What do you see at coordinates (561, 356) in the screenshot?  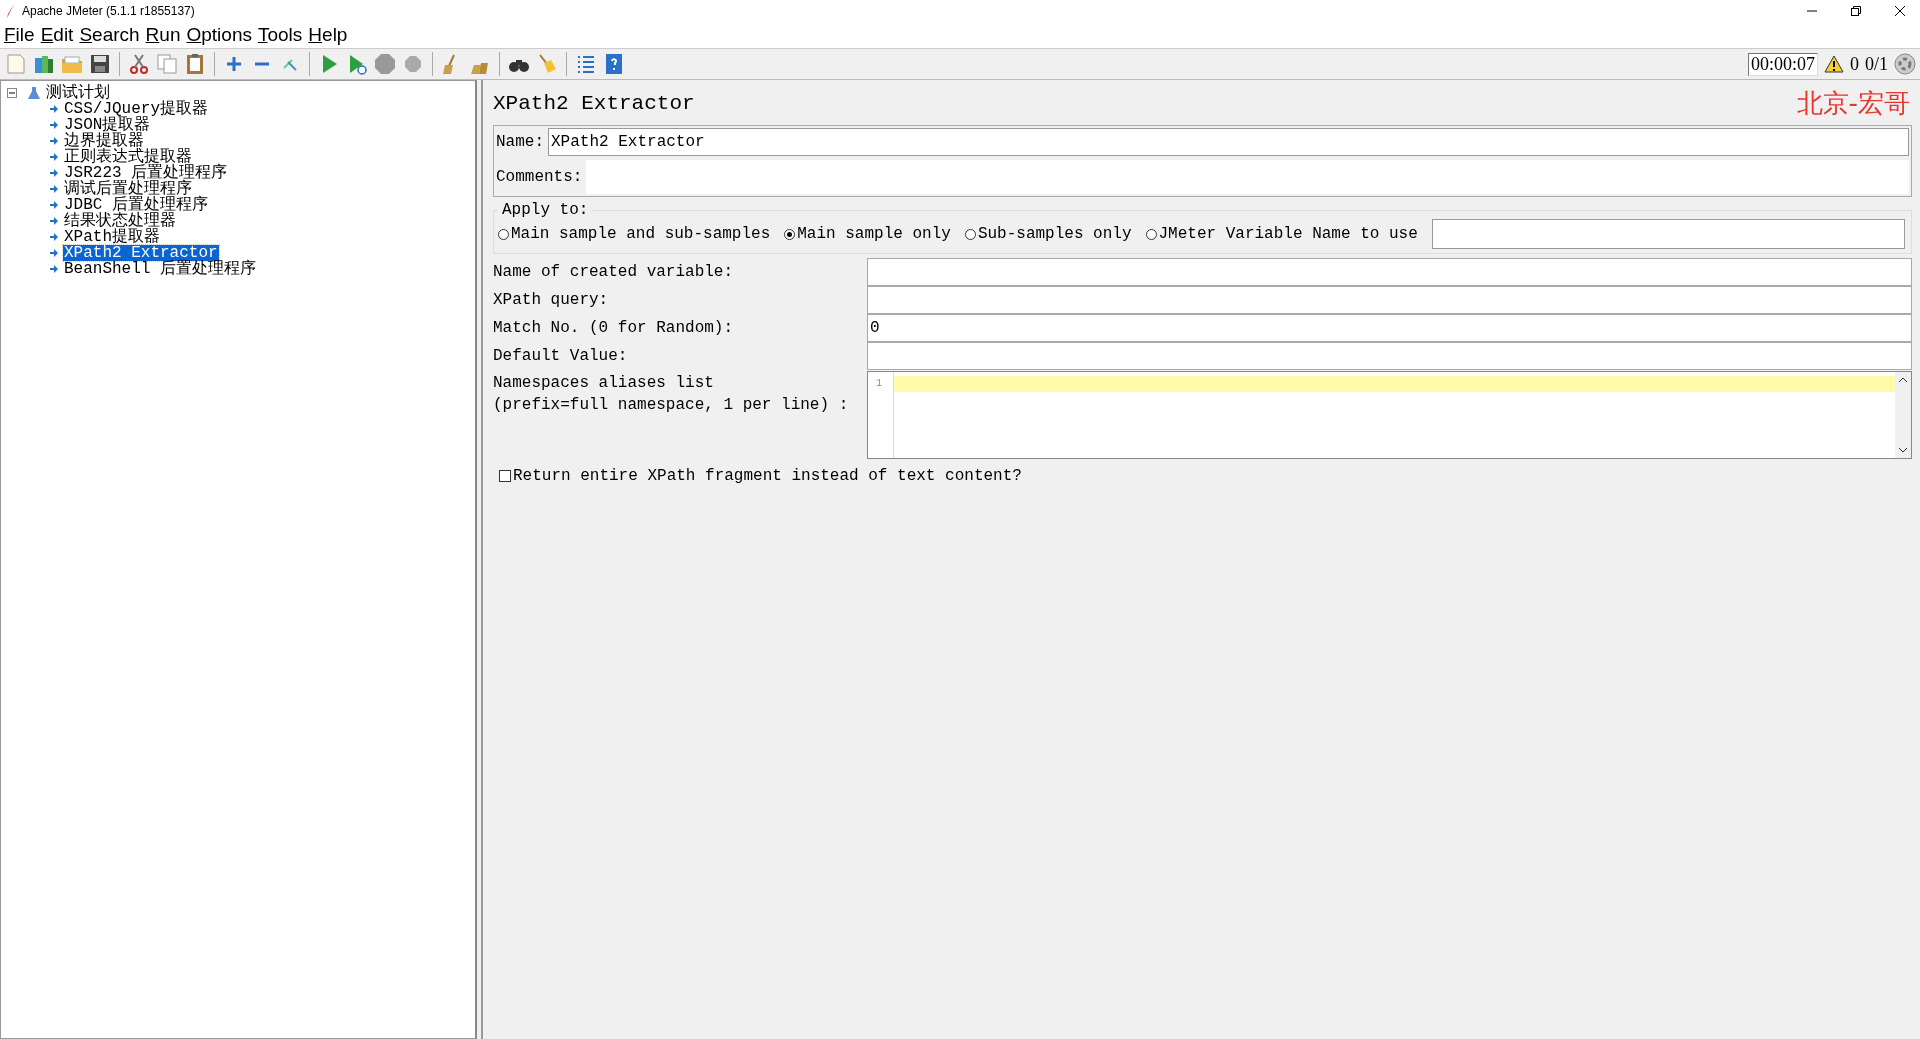 I see `field-label: Default Value:` at bounding box center [561, 356].